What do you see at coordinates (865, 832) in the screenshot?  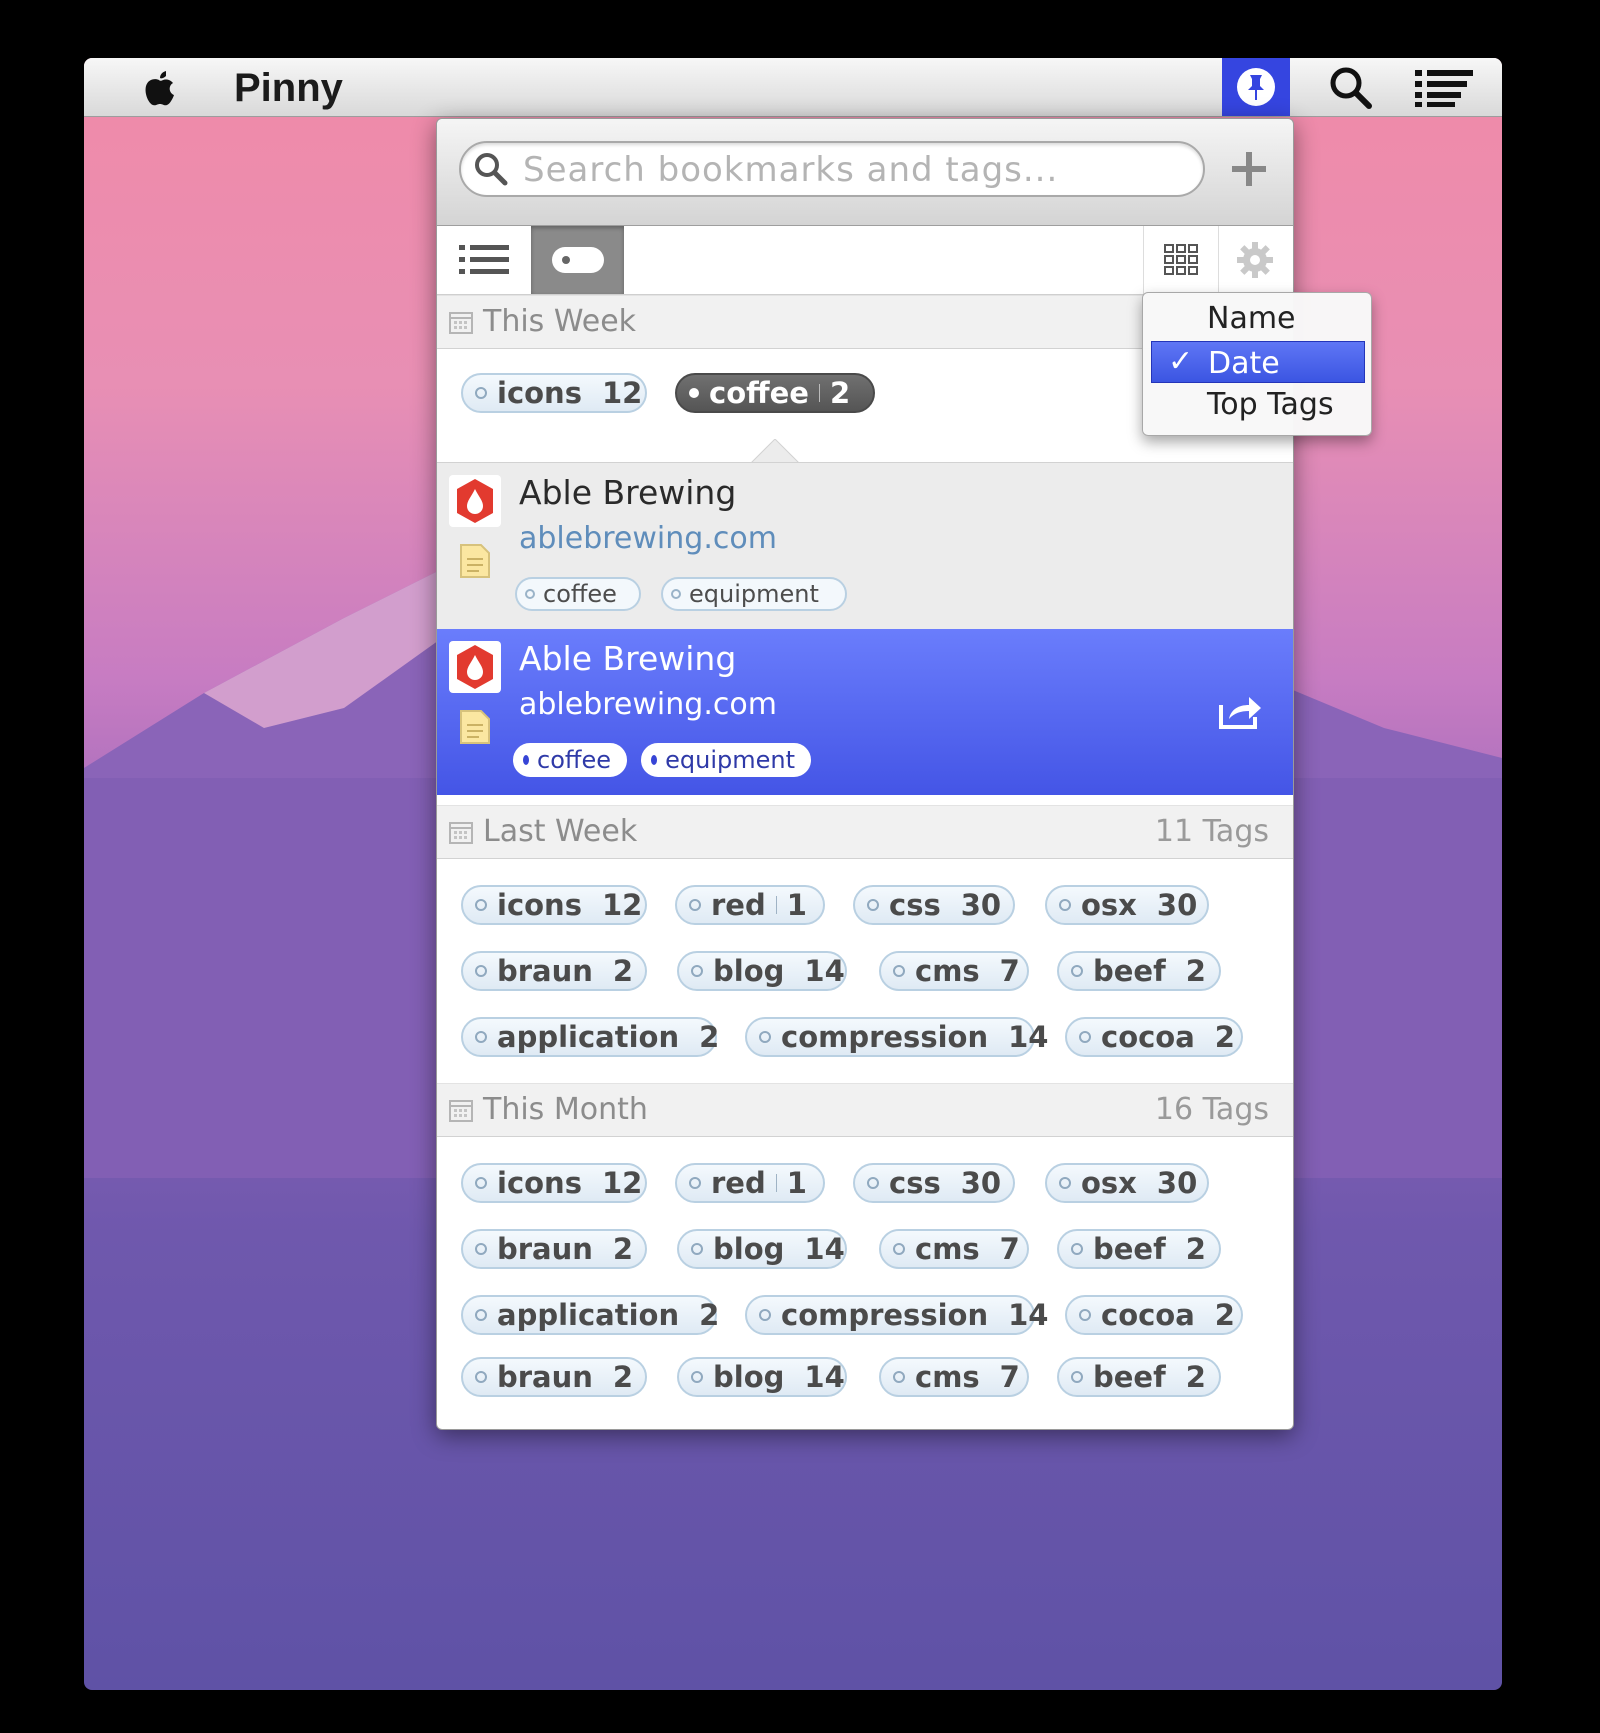 I see `section-header-last-week: Last Week 11 Tags` at bounding box center [865, 832].